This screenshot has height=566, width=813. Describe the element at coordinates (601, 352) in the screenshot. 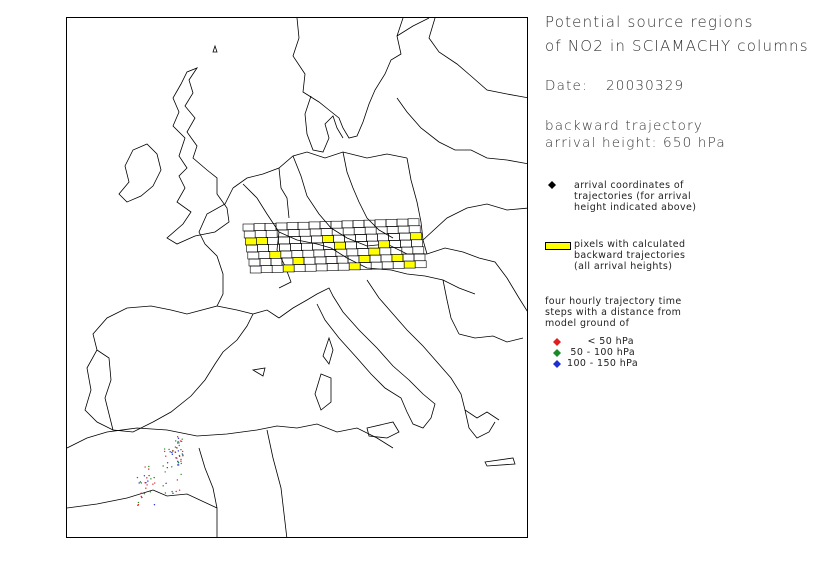

I see `range-2-label: 50 - 100 hPa` at that location.